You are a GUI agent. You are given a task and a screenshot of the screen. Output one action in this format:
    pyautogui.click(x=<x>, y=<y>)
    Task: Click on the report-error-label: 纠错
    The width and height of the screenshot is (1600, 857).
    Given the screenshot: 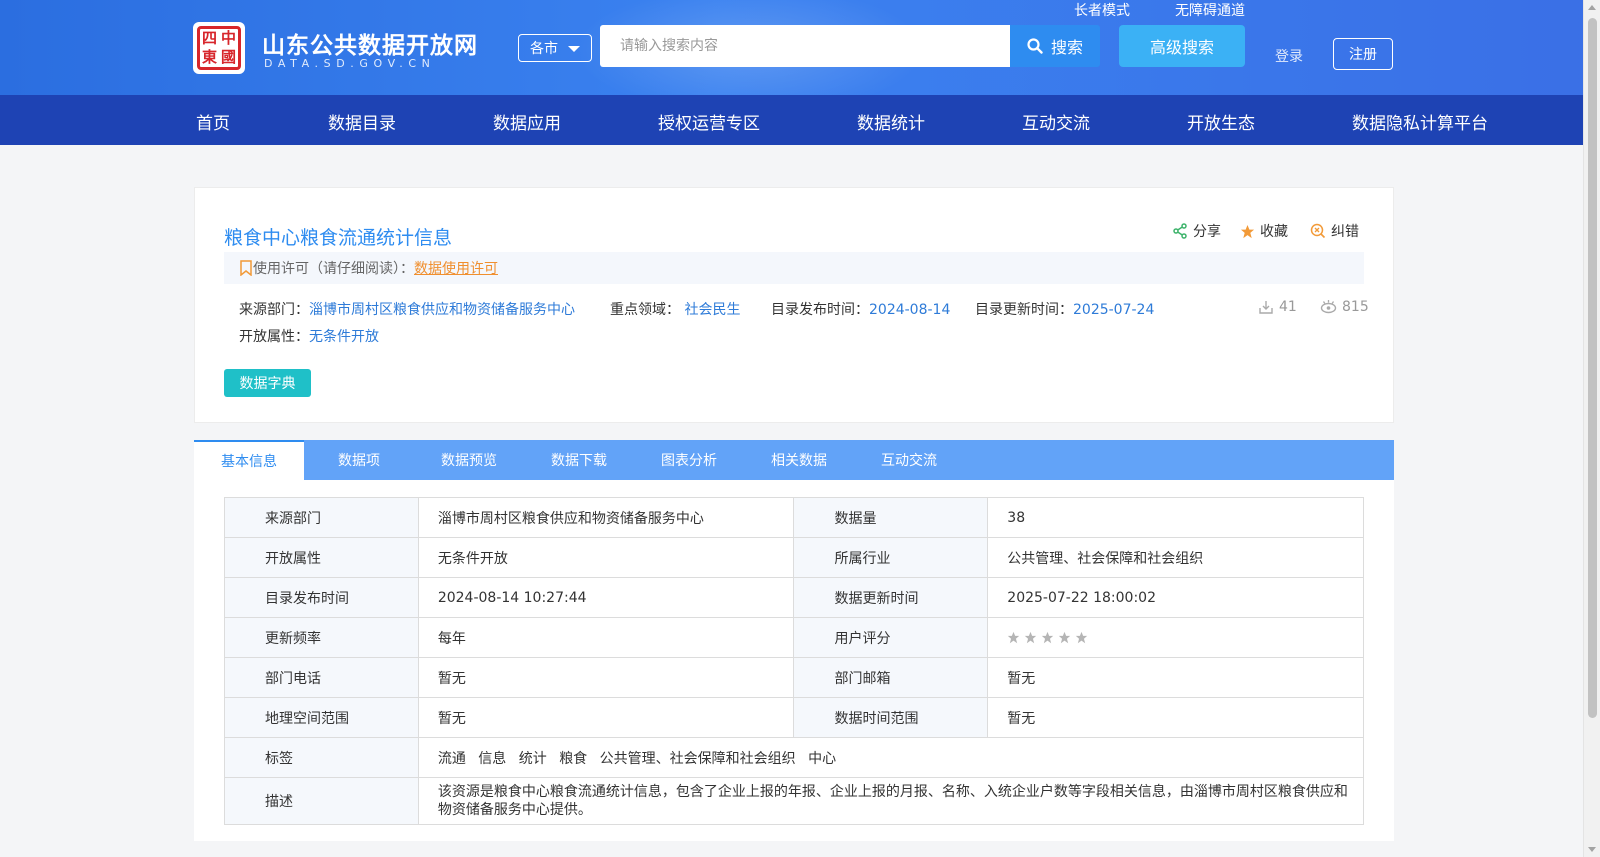 What is the action you would take?
    pyautogui.click(x=1345, y=232)
    